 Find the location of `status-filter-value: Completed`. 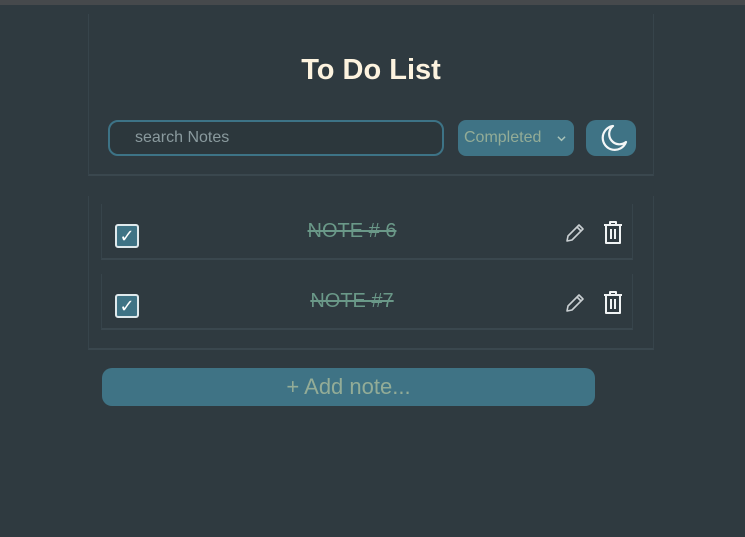

status-filter-value: Completed is located at coordinates (503, 137).